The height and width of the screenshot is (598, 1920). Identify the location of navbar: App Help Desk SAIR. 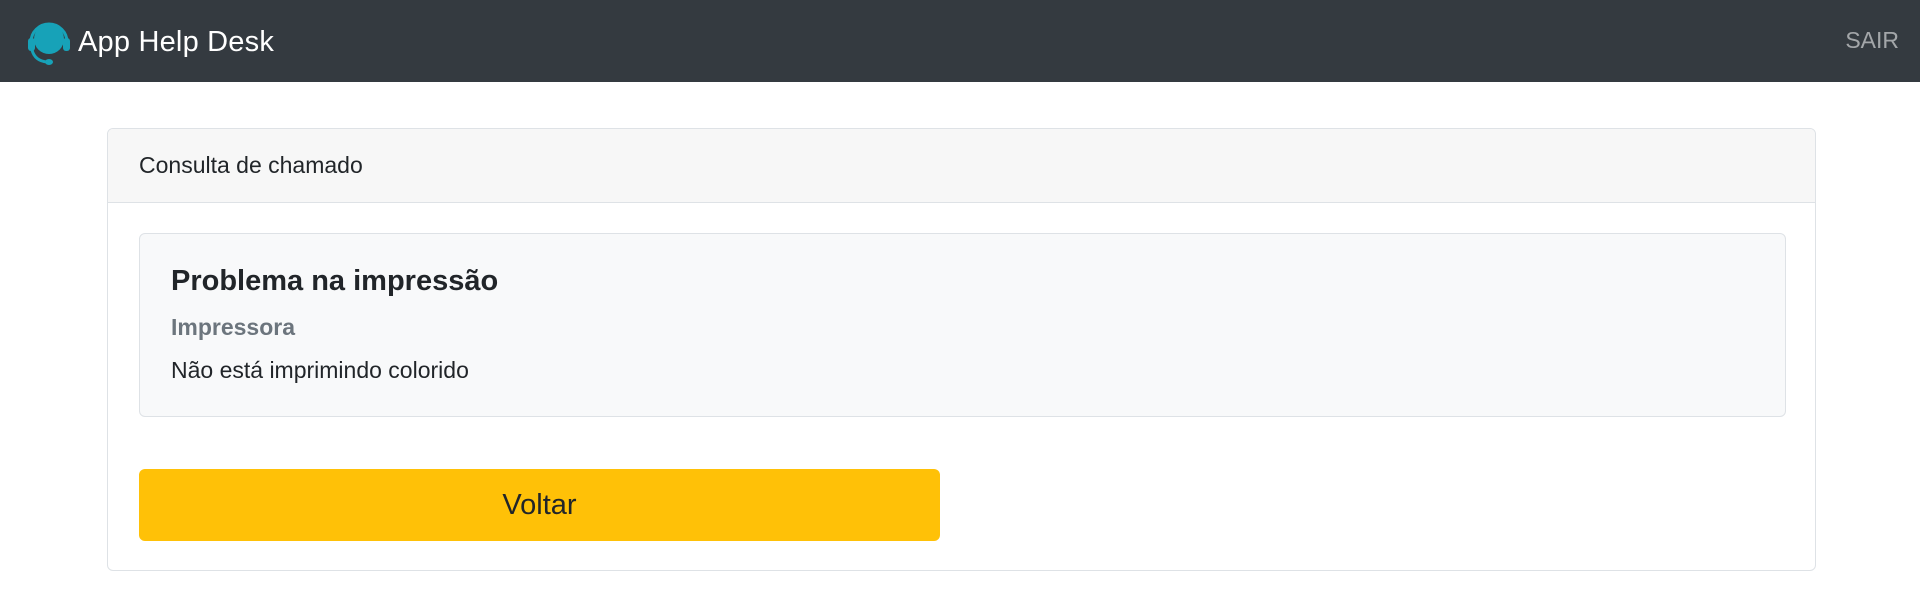
(960, 41).